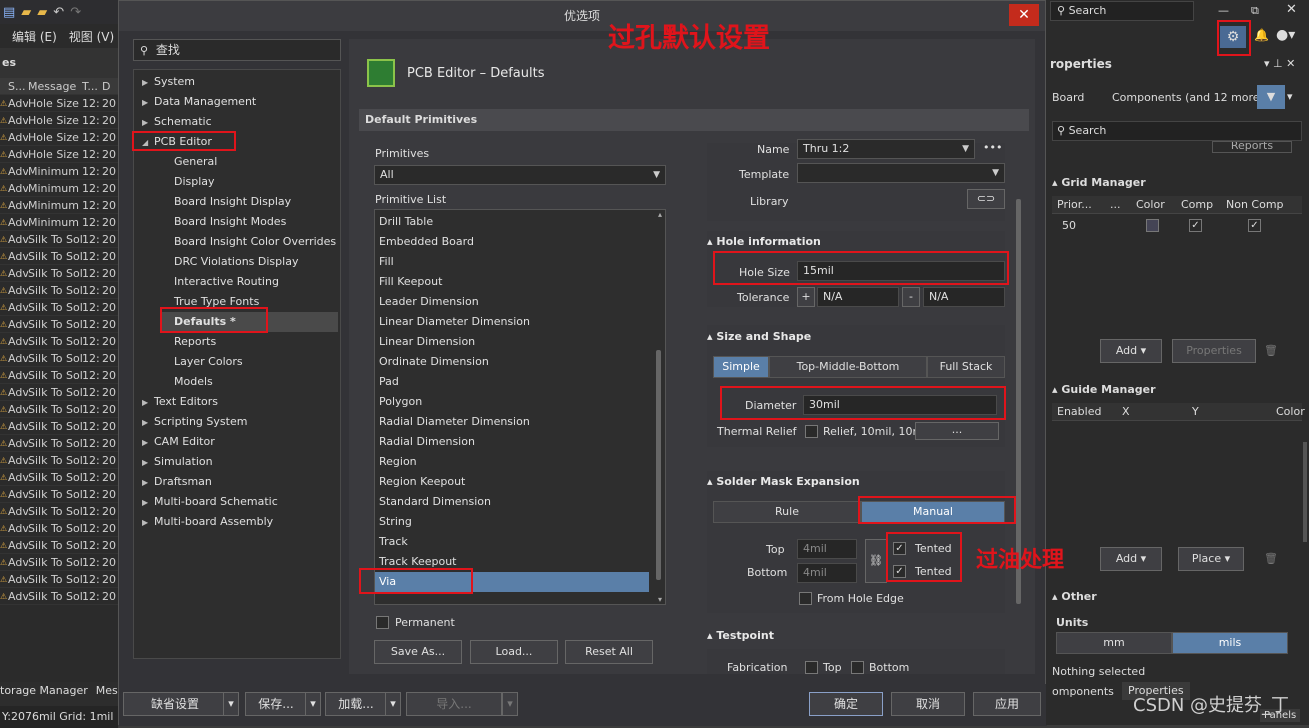 The height and width of the screenshot is (728, 1309). Describe the element at coordinates (250, 242) in the screenshot. I see `tree-item: Board Insight Color Overrides` at that location.